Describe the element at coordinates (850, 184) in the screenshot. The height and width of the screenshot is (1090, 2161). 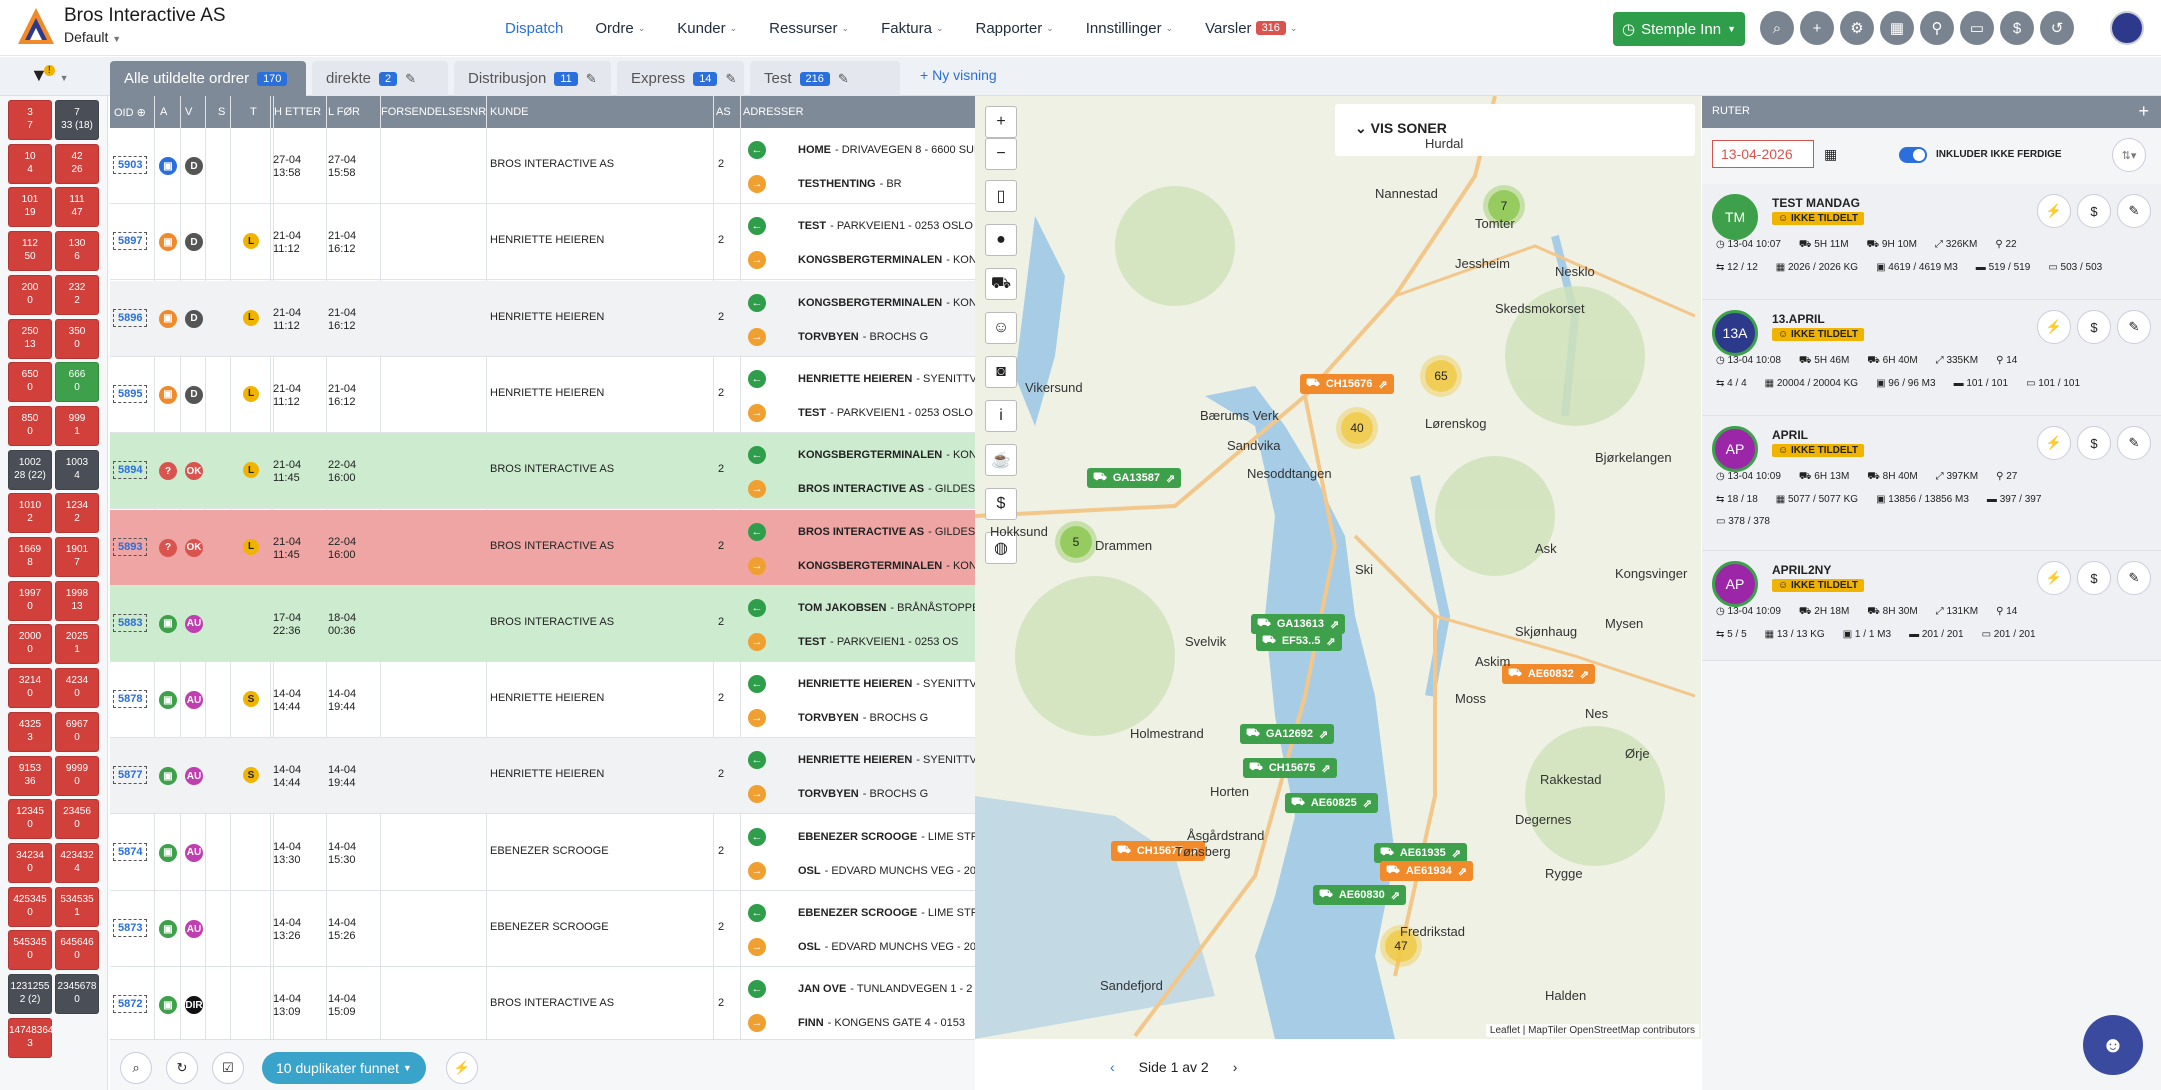
I see `delivery-address: TESTHENTING - BR` at that location.